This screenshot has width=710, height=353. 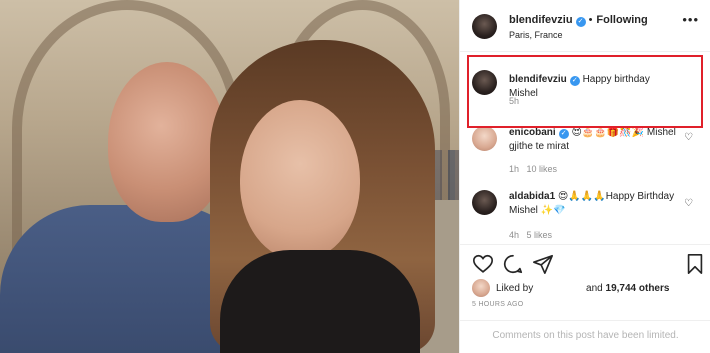 What do you see at coordinates (695, 264) in the screenshot?
I see `bookmark-icon` at bounding box center [695, 264].